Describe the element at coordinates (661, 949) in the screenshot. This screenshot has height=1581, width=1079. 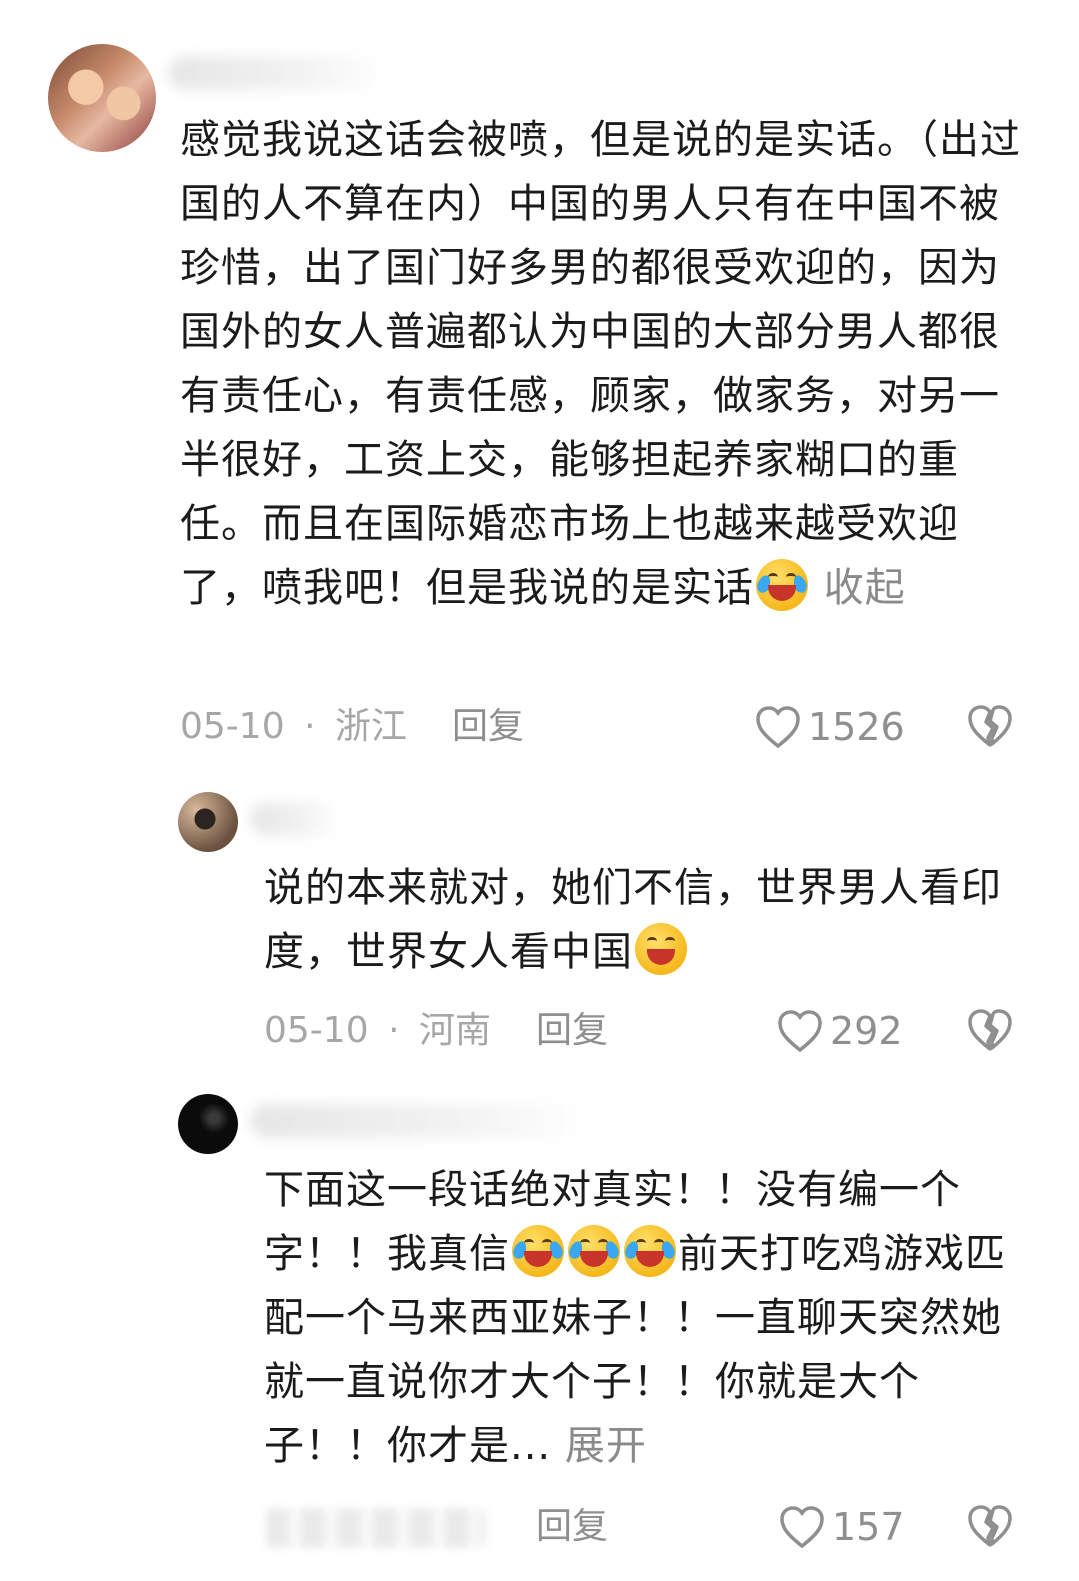
I see `grin-emoji` at that location.